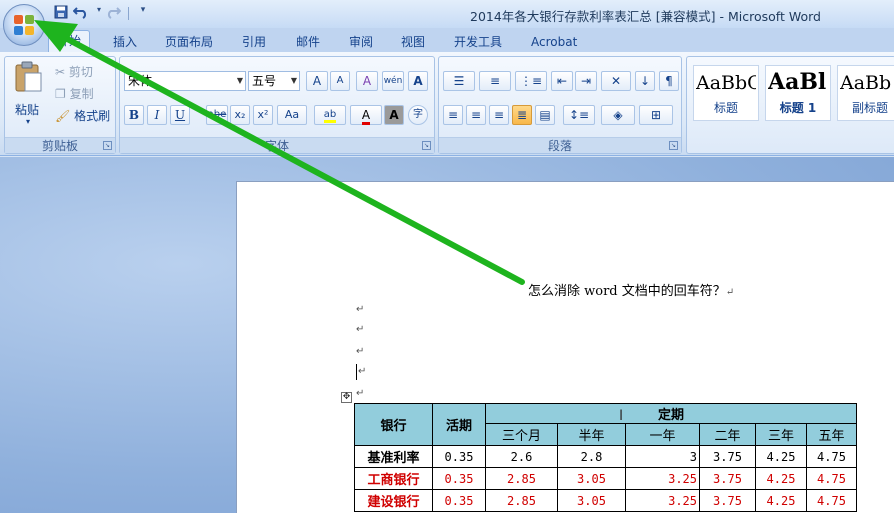 The image size is (894, 513). I want to click on tab-page-layout: 页面布局, so click(189, 42).